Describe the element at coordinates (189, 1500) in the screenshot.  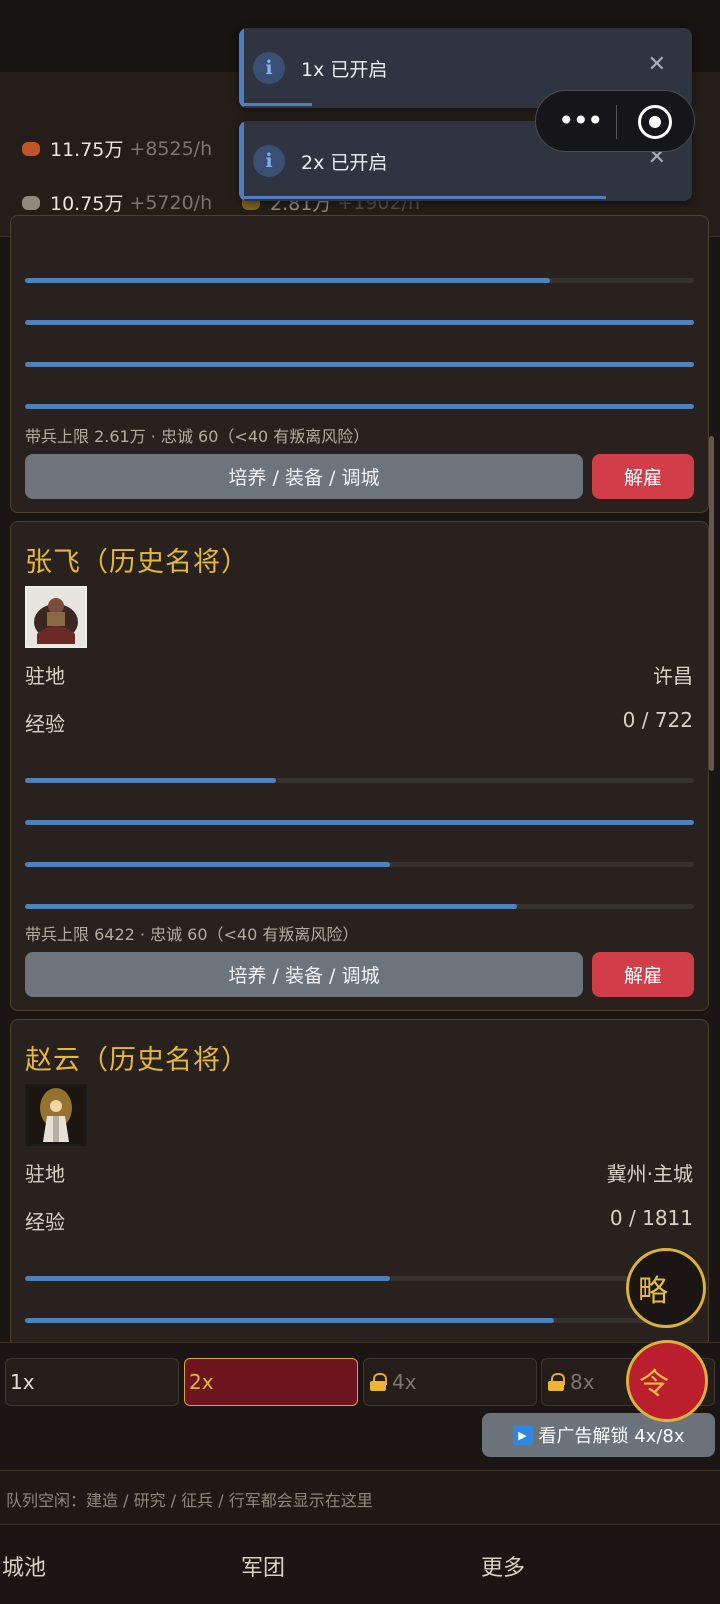
I see `queue-status-text: 队列空闲：建造 / 研究 / 征兵 / 行军都会显示在这里` at that location.